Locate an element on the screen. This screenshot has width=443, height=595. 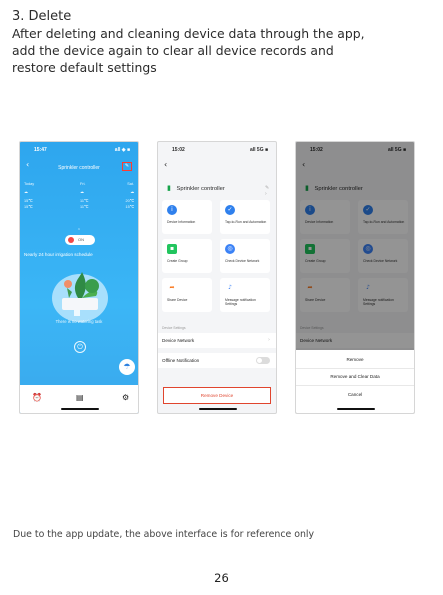
device-name: Sprinkler controller is located at coordinates (200, 189).